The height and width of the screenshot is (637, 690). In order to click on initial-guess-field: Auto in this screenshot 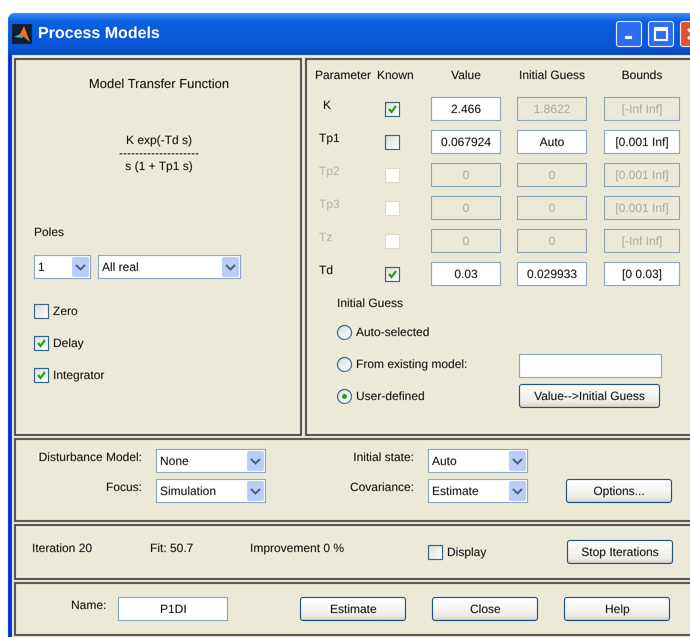, I will do `click(552, 142)`.